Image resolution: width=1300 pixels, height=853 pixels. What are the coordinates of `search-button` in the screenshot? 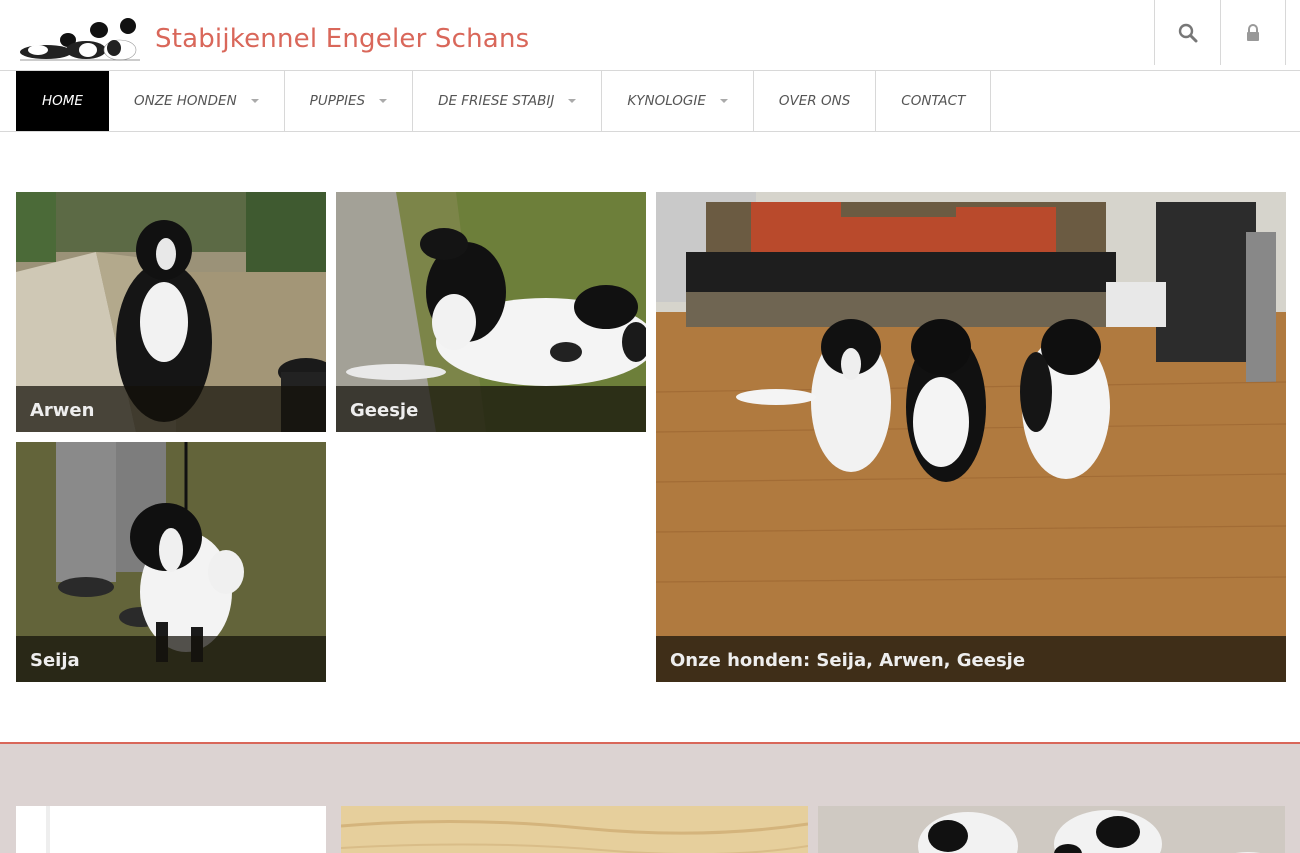 It's located at (1187, 32).